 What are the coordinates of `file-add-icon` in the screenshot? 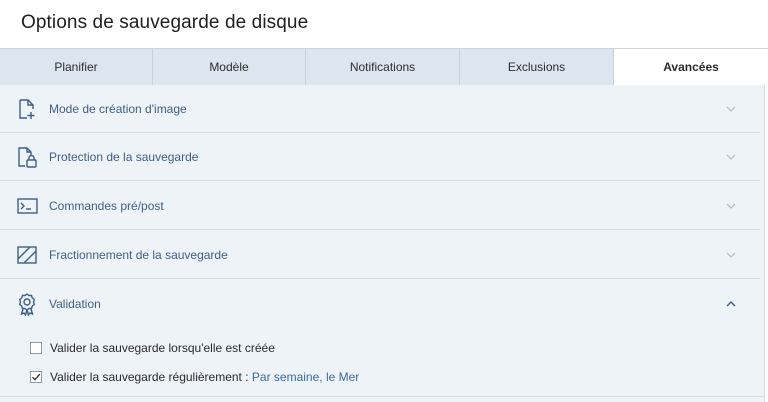 It's located at (27, 109).